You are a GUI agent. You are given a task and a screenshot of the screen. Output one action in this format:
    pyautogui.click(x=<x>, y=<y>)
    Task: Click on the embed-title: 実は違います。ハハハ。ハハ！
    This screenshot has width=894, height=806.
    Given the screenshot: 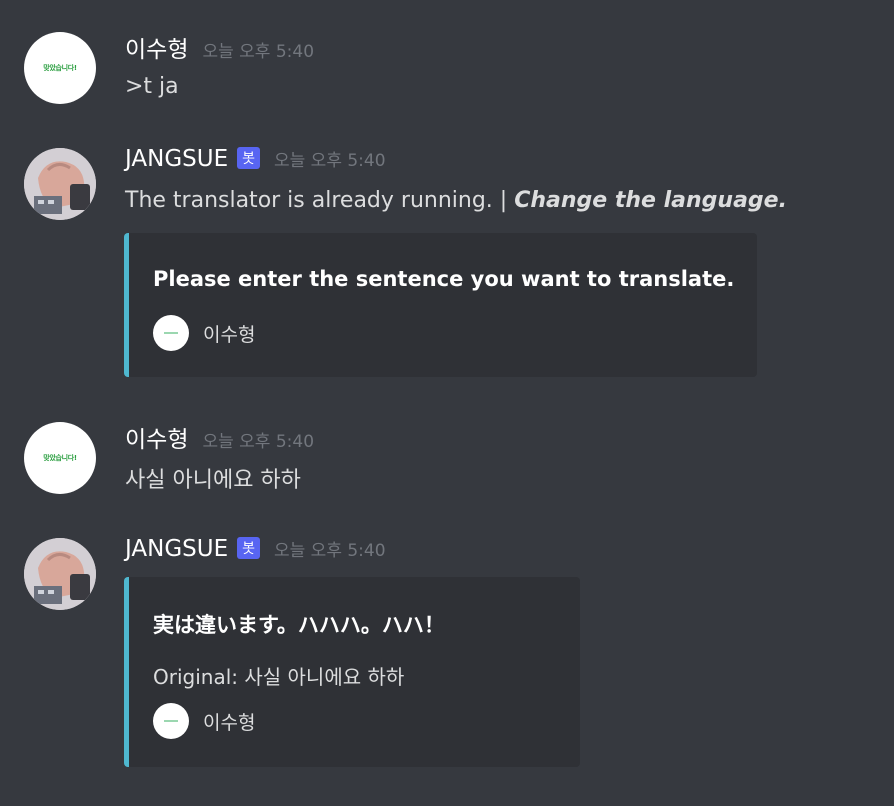 What is the action you would take?
    pyautogui.click(x=299, y=625)
    